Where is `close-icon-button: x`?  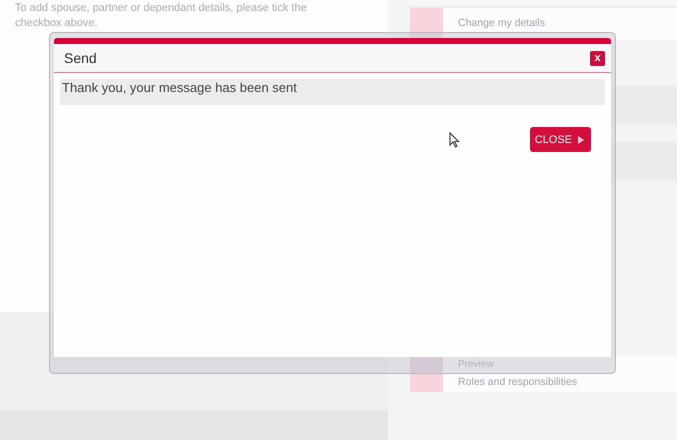
close-icon-button: x is located at coordinates (597, 58).